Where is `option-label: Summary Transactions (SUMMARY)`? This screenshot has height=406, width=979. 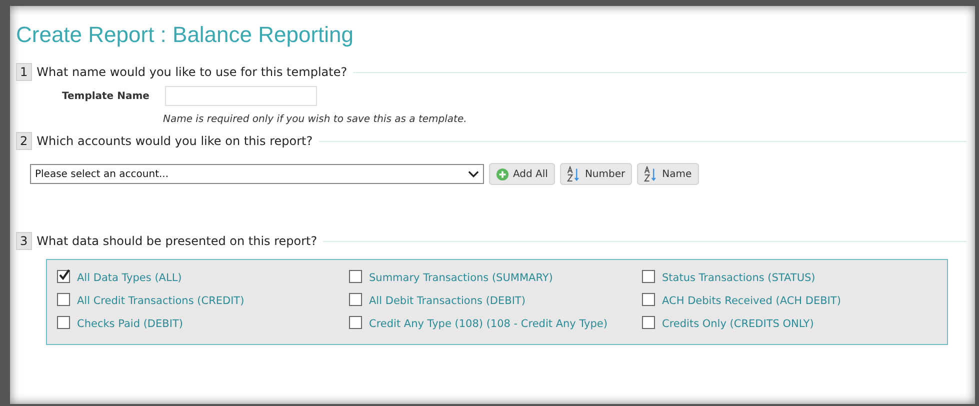 option-label: Summary Transactions (SUMMARY) is located at coordinates (461, 278).